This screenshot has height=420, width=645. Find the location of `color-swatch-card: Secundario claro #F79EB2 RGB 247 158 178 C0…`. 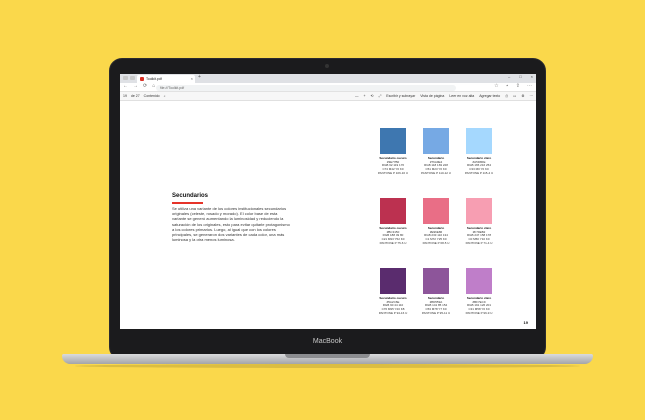

color-swatch-card: Secundario claro #F79EB2 RGB 247 158 178 C0… is located at coordinates (479, 222).